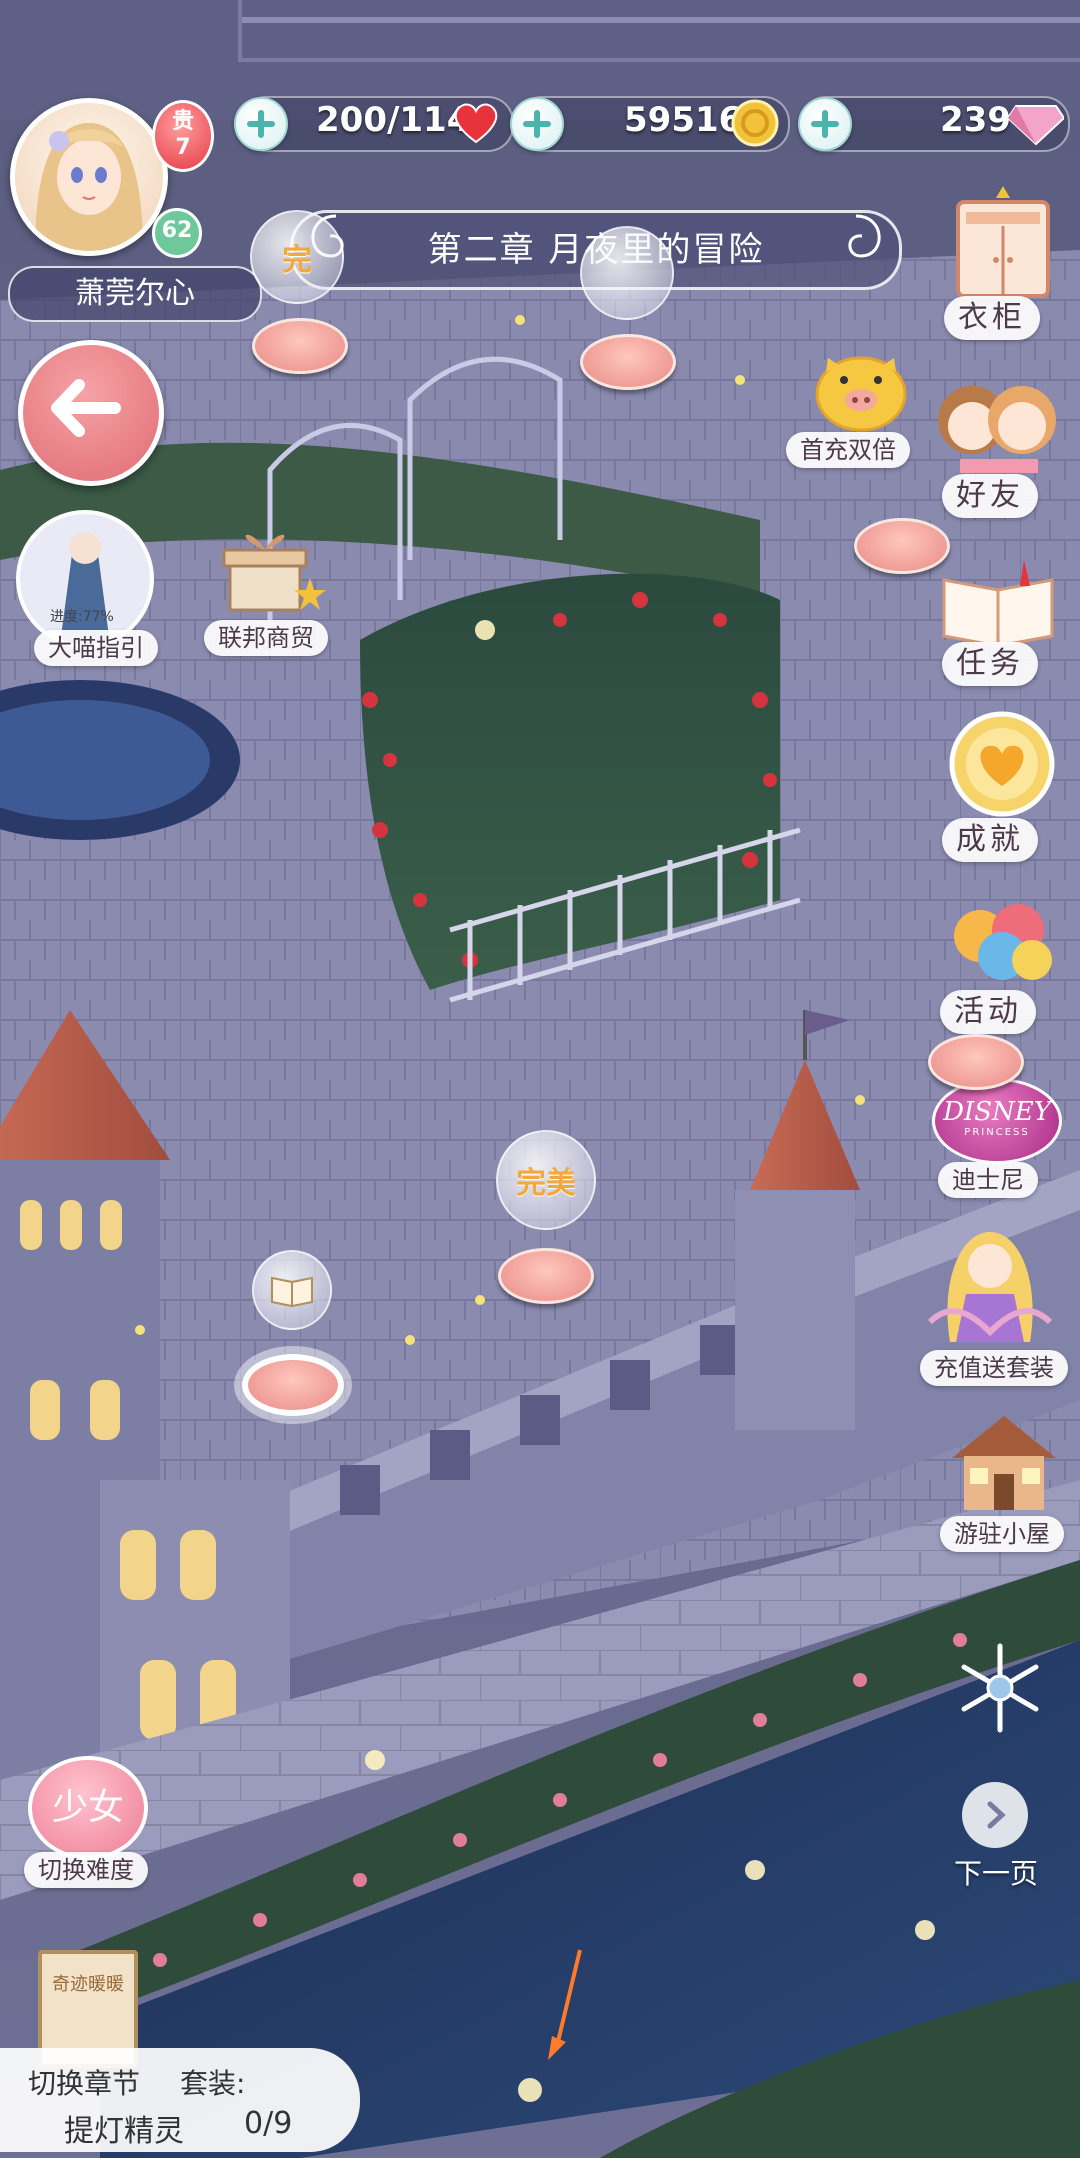  What do you see at coordinates (990, 1287) in the screenshot?
I see `princess-icon` at bounding box center [990, 1287].